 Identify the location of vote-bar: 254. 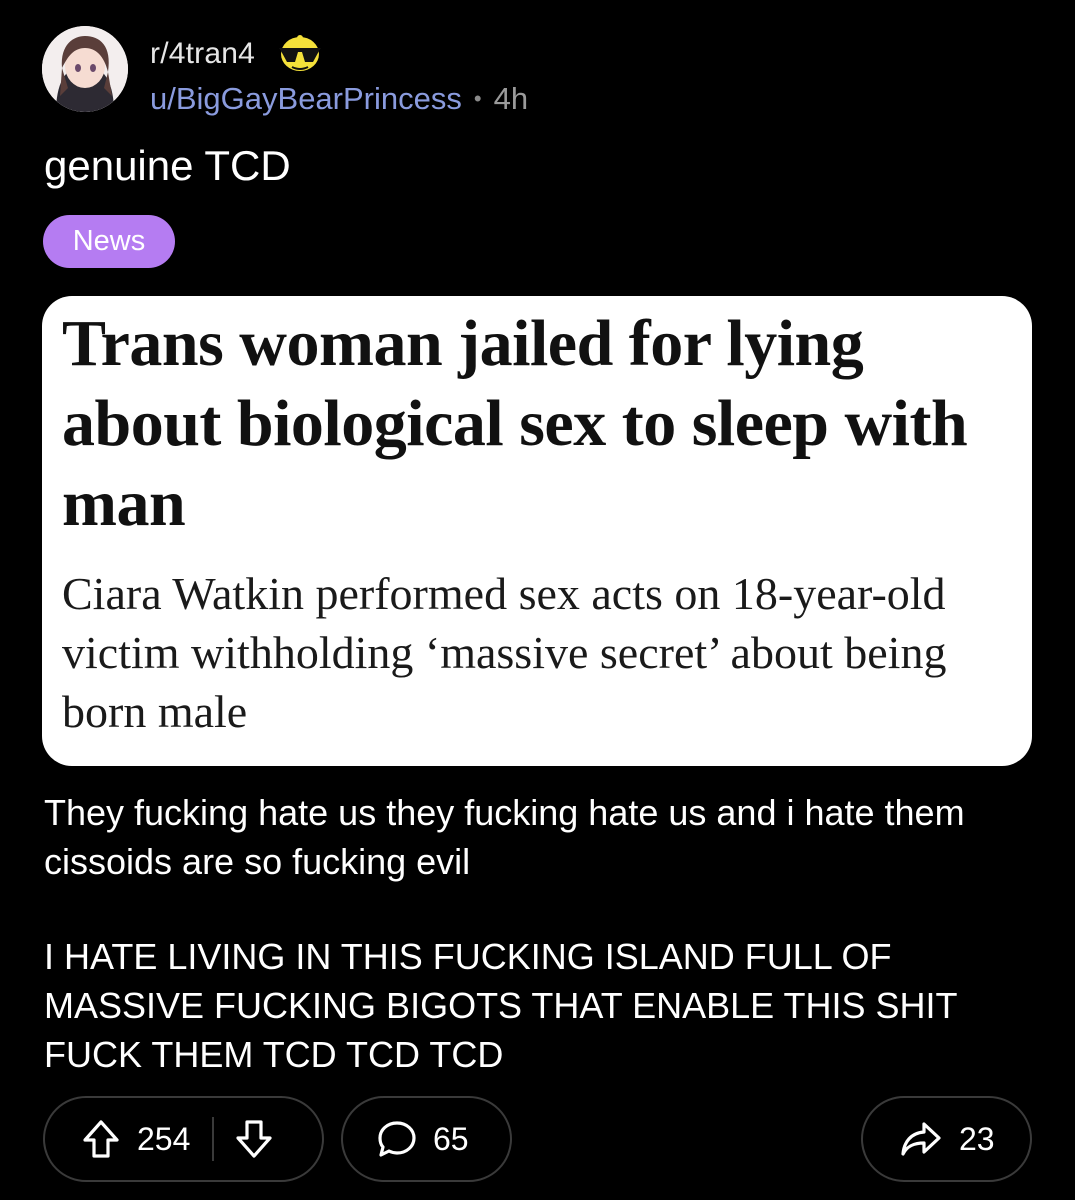
(183, 1139).